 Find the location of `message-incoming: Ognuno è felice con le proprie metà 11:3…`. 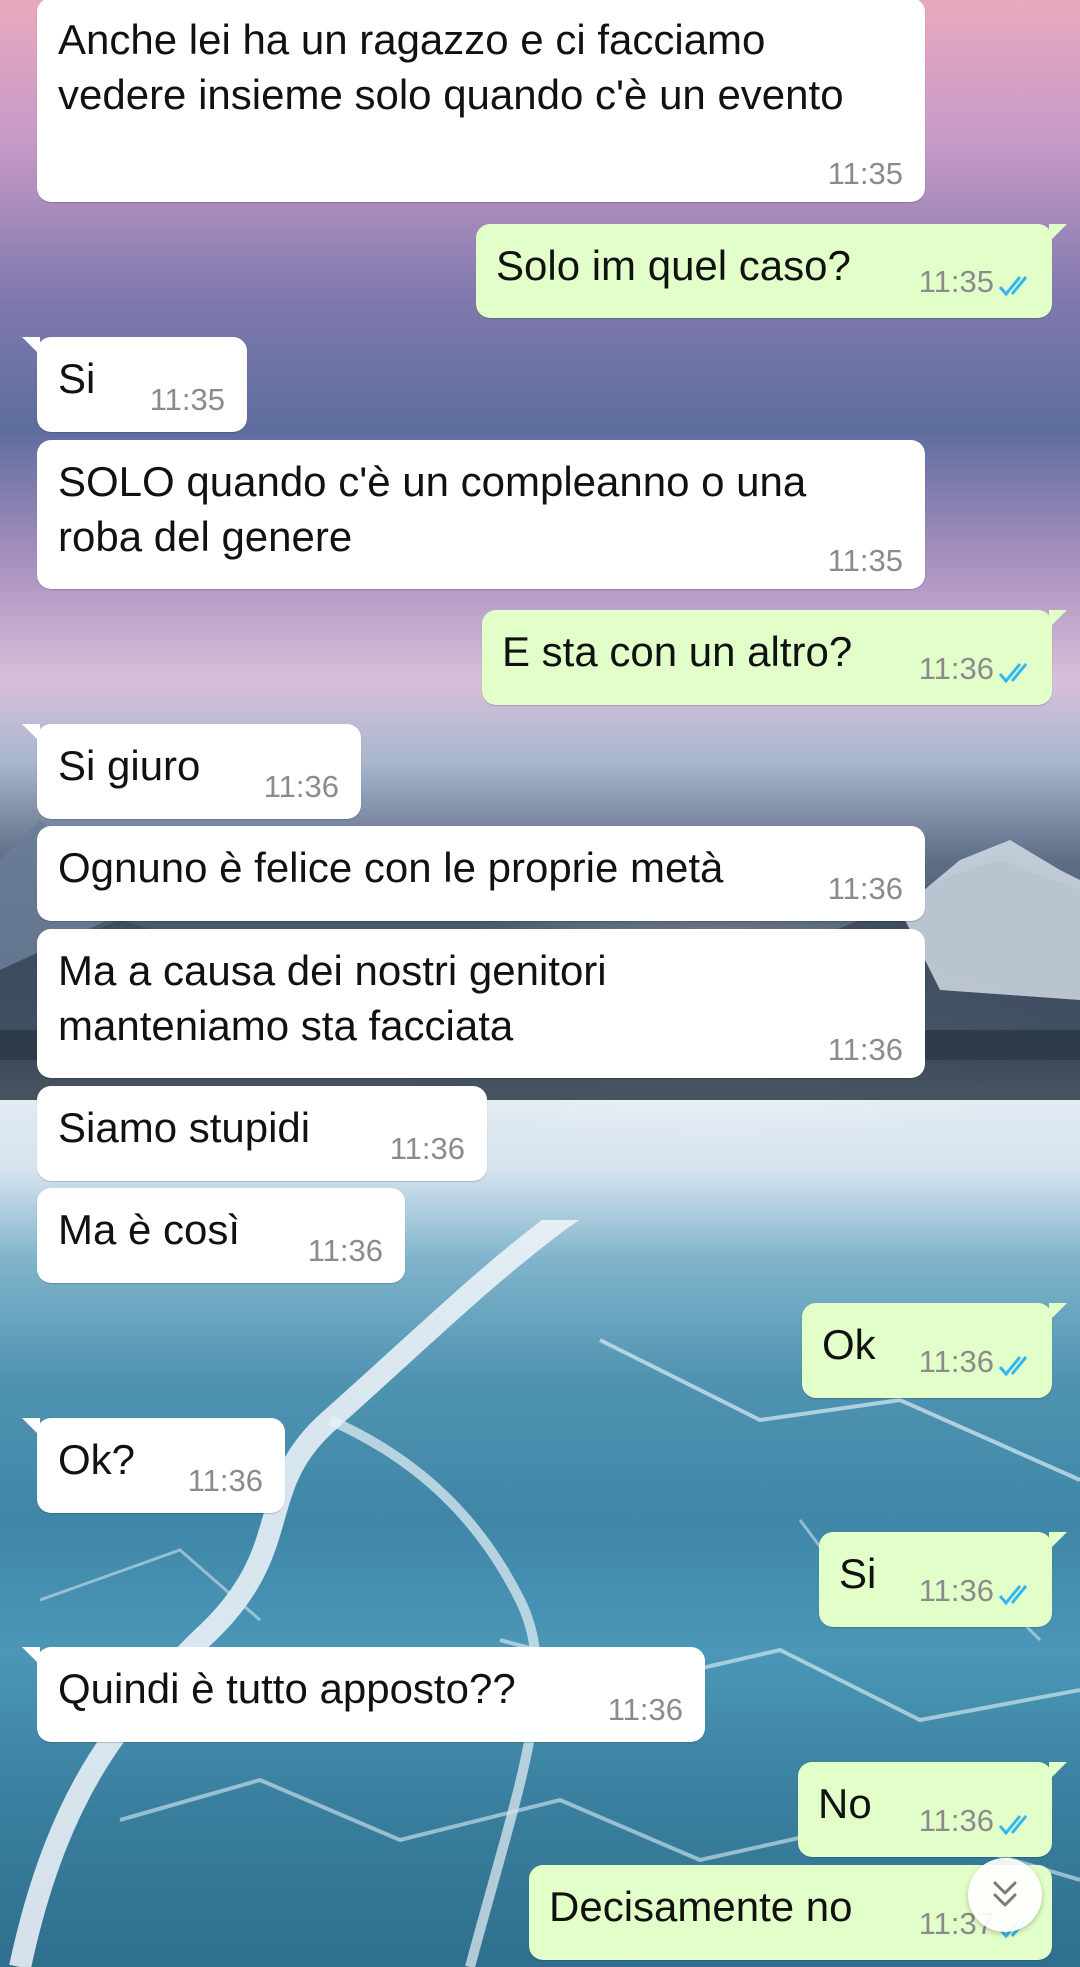

message-incoming: Ognuno è felice con le proprie metà 11:3… is located at coordinates (481, 873).